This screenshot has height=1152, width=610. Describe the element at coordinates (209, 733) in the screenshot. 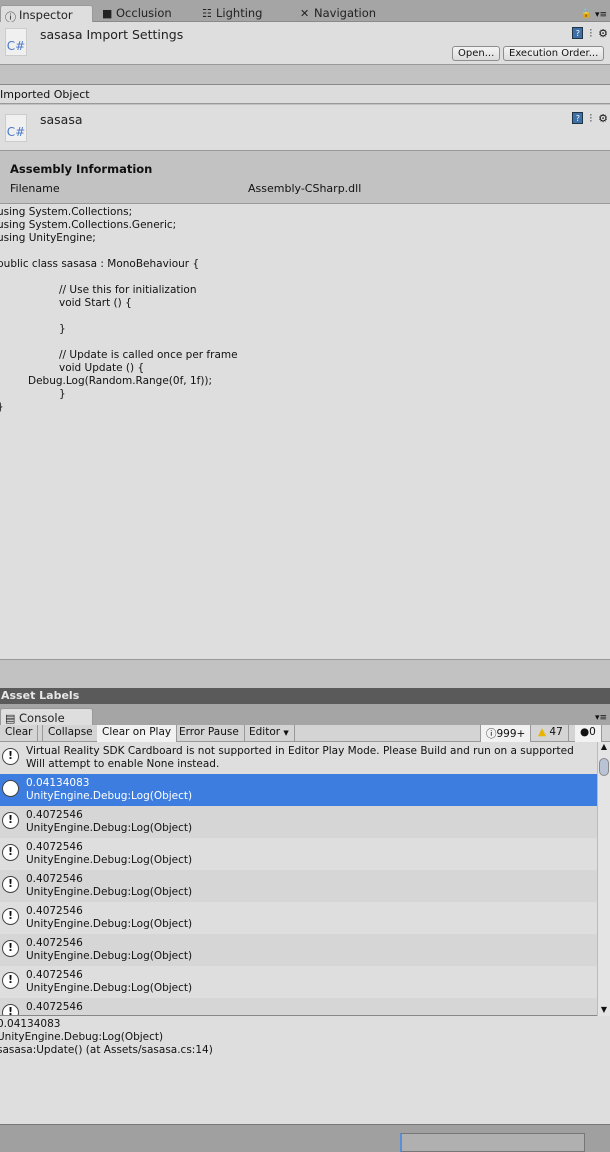

I see `error-pause-toggle: Error Pause` at that location.